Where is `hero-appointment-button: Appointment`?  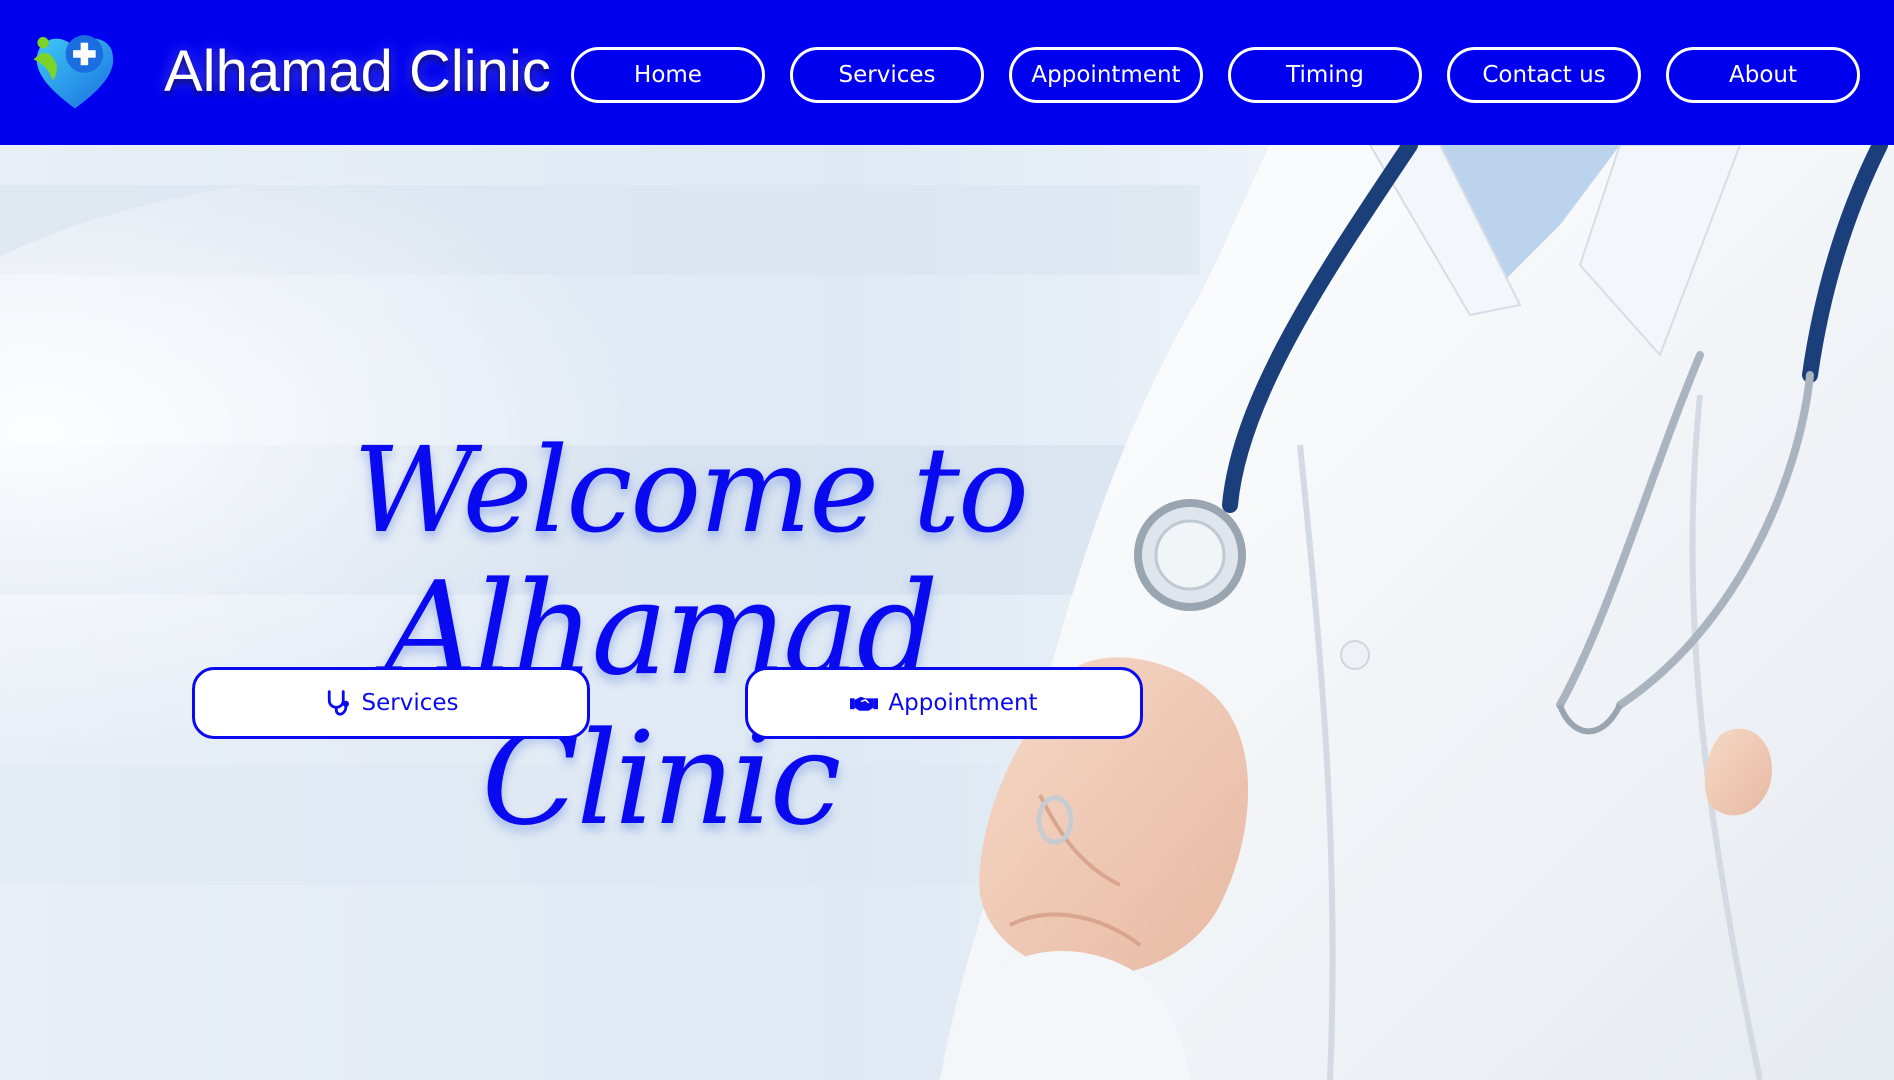
hero-appointment-button: Appointment is located at coordinates (944, 703).